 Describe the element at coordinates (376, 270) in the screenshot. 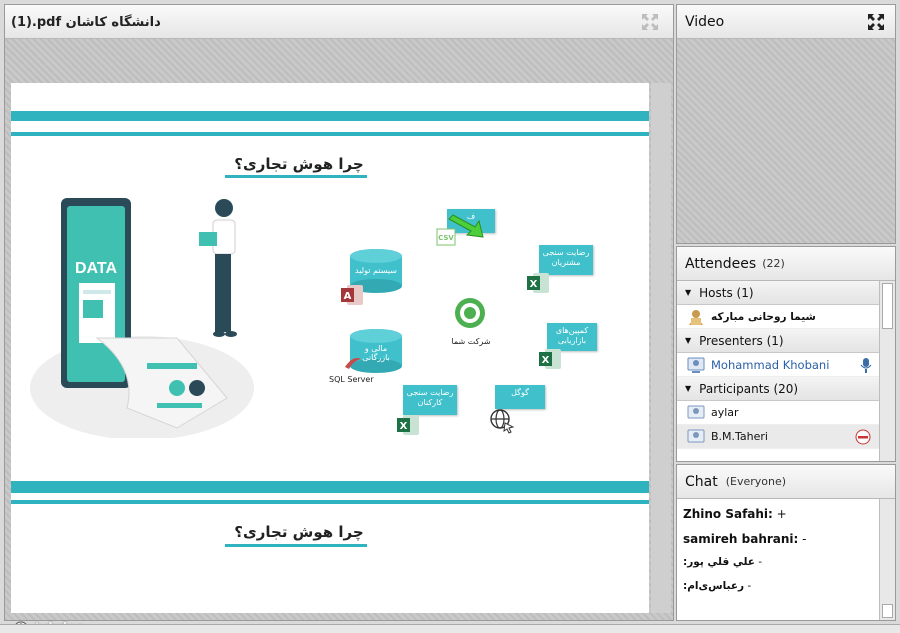

I see `cylinder-label: سیستم تولید` at that location.